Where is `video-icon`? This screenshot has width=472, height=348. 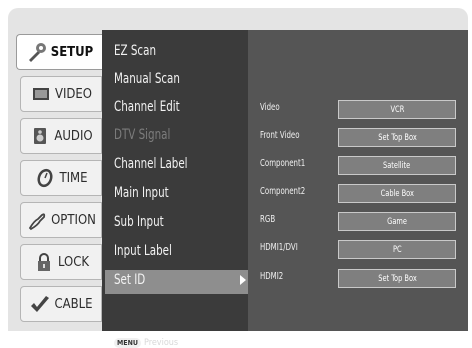
video-icon is located at coordinates (41, 94).